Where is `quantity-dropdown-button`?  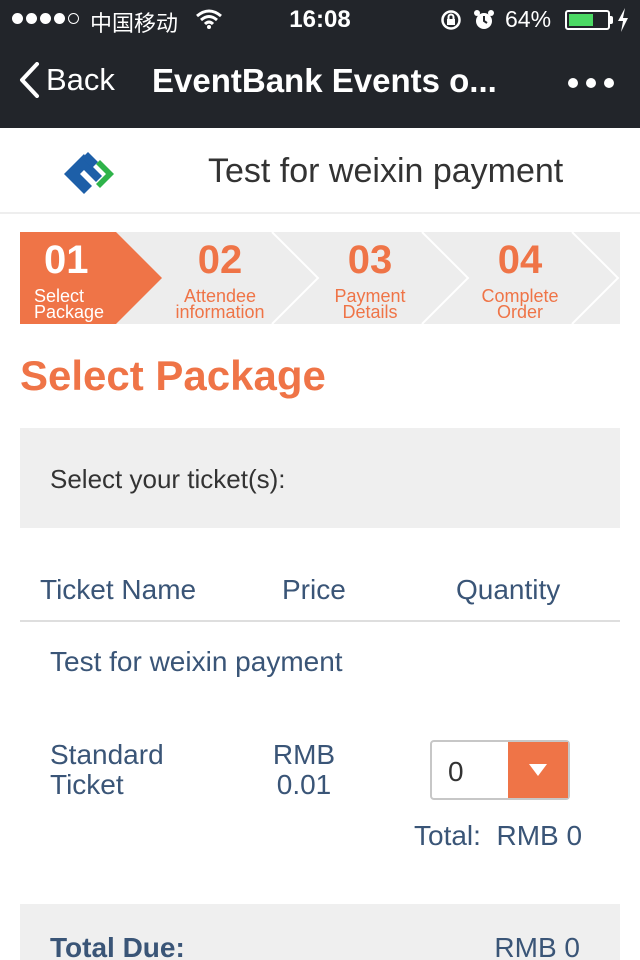 quantity-dropdown-button is located at coordinates (538, 770).